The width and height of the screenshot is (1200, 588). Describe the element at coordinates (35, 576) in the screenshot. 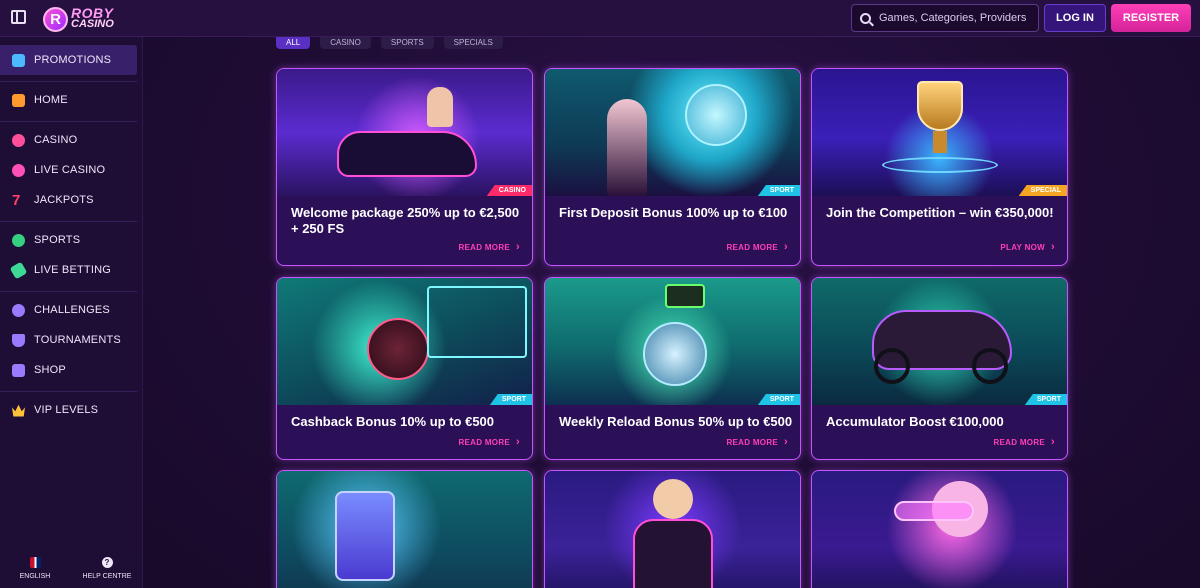

I see `language-label: ENGLISH` at that location.